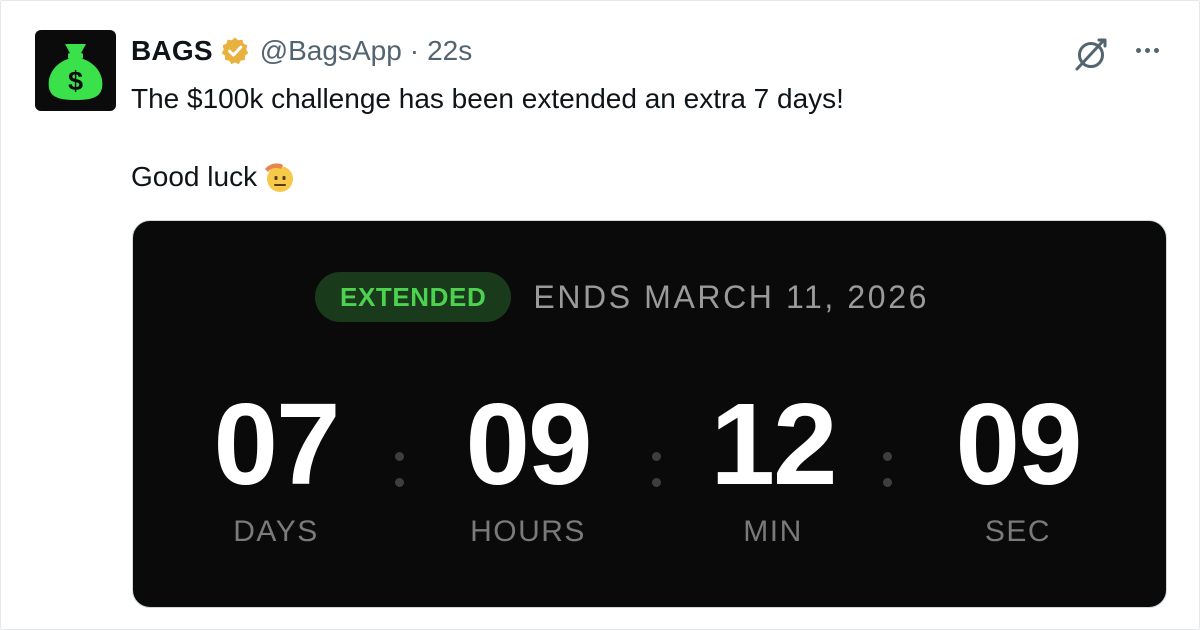  What do you see at coordinates (449, 51) in the screenshot?
I see `timestamp: 22s` at bounding box center [449, 51].